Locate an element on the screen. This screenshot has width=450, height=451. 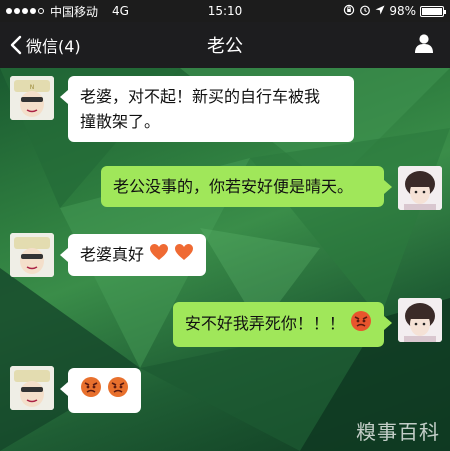
chevron-left-icon is located at coordinates (16, 45).